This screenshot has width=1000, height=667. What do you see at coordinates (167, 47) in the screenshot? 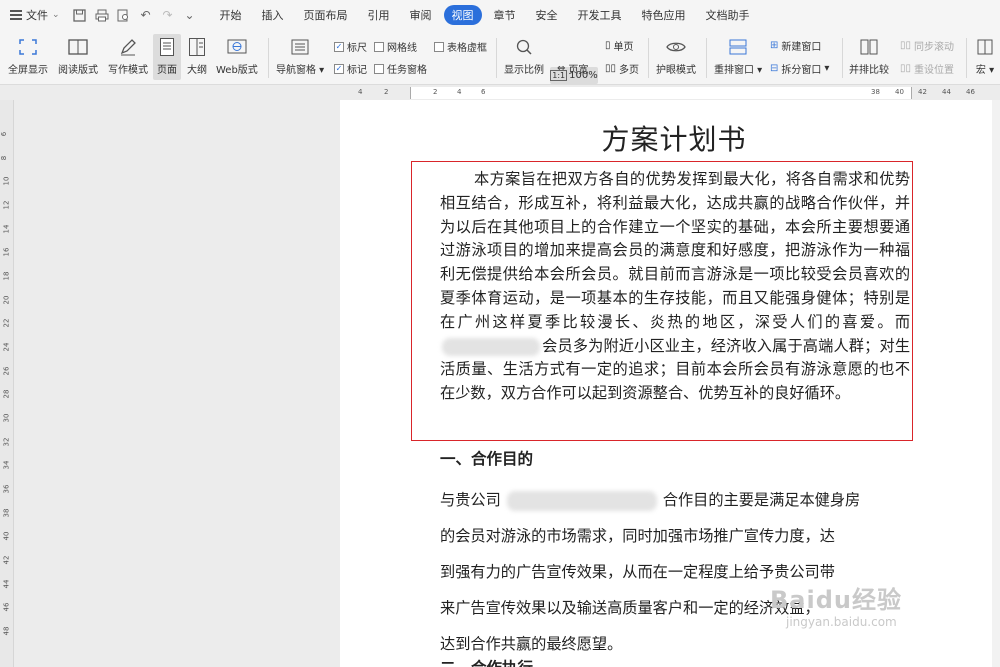
I see `page-icon` at bounding box center [167, 47].